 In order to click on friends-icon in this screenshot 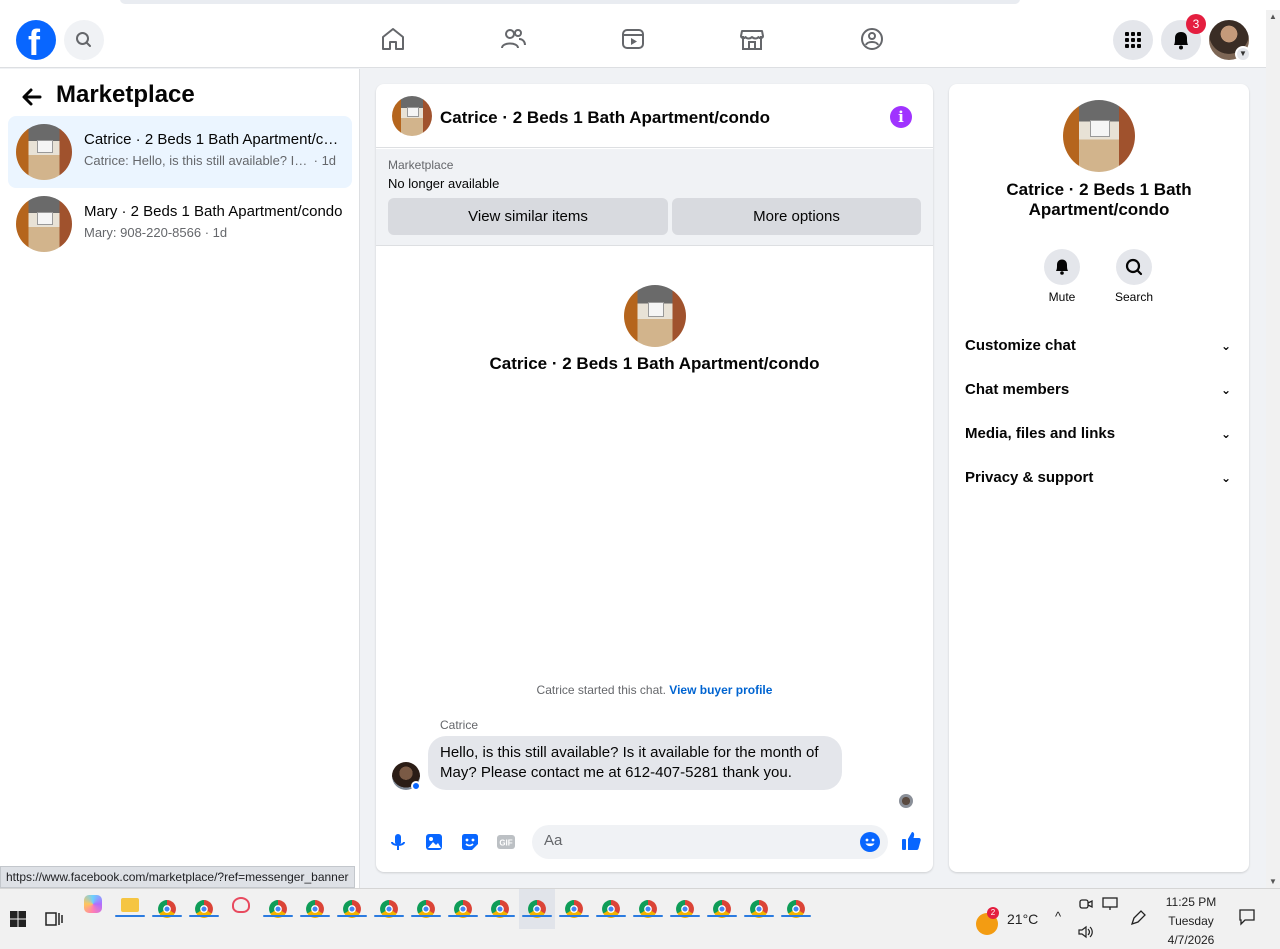, I will do `click(513, 39)`.